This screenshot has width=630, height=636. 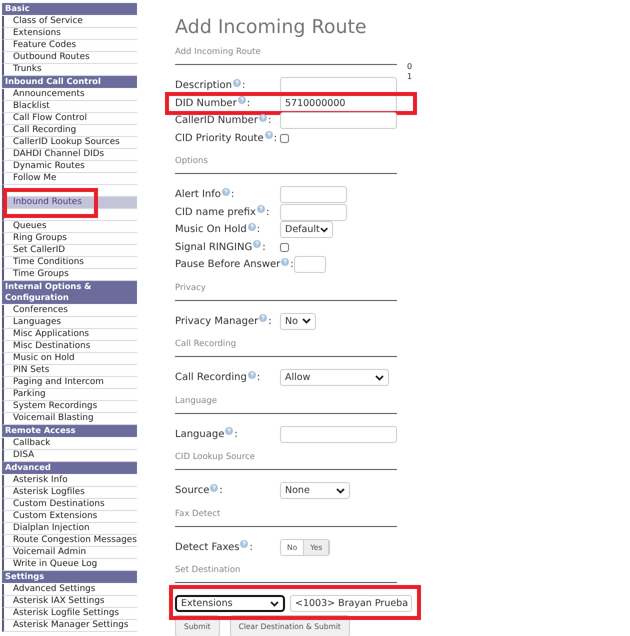 What do you see at coordinates (69, 58) in the screenshot?
I see `sidebar-item: Outbound Routes` at bounding box center [69, 58].